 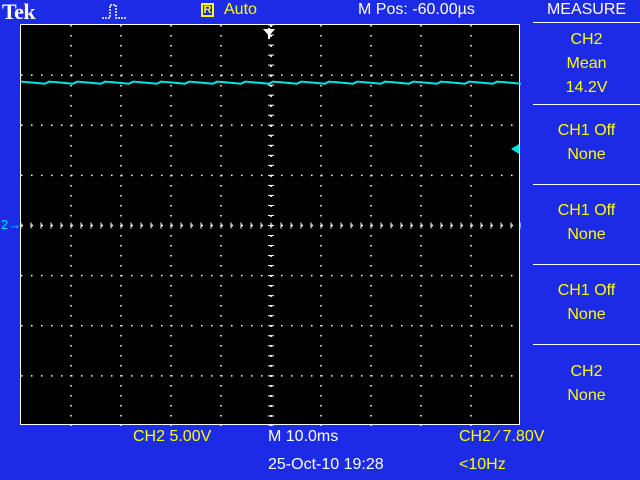 What do you see at coordinates (586, 154) in the screenshot?
I see `measure-slot-2-type: None` at bounding box center [586, 154].